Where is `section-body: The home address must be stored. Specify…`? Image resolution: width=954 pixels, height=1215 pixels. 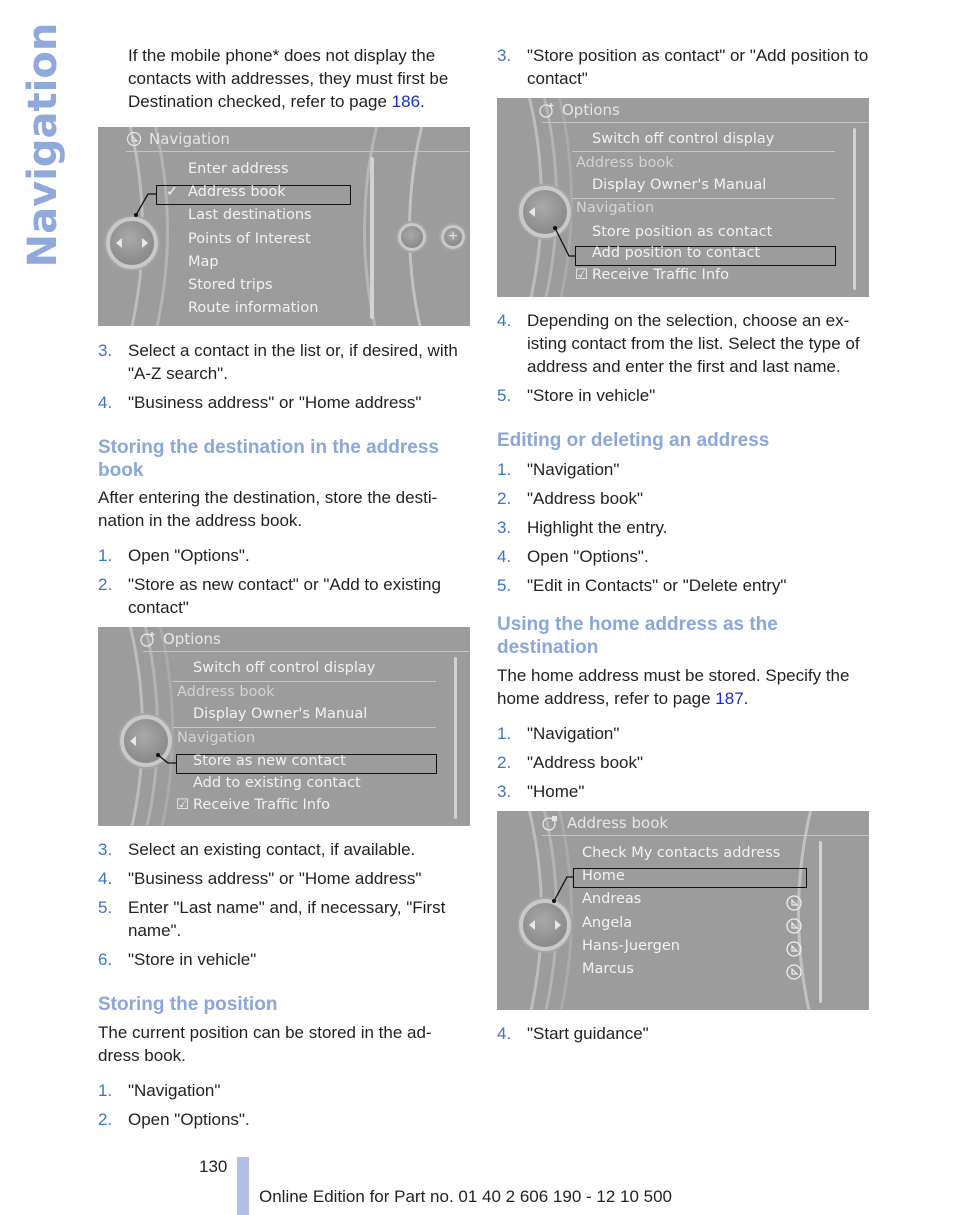 section-body: The home address must be stored. Specify… is located at coordinates (683, 687).